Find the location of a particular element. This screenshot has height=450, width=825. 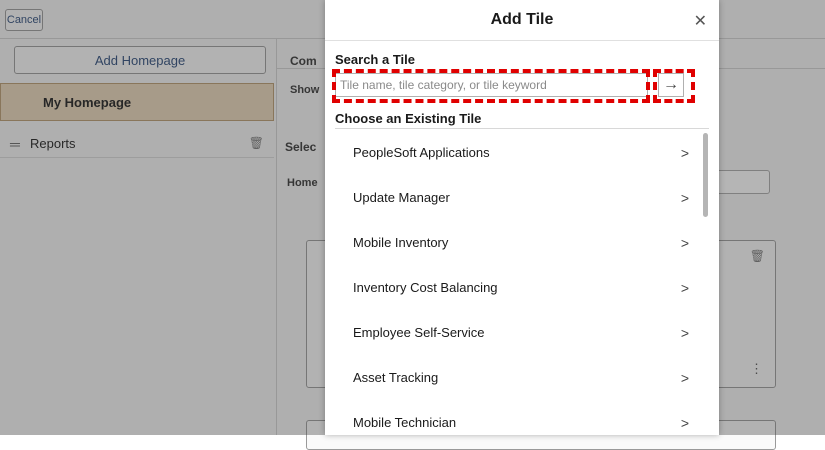

tile-category-label: Mobile Technician is located at coordinates (405, 422).